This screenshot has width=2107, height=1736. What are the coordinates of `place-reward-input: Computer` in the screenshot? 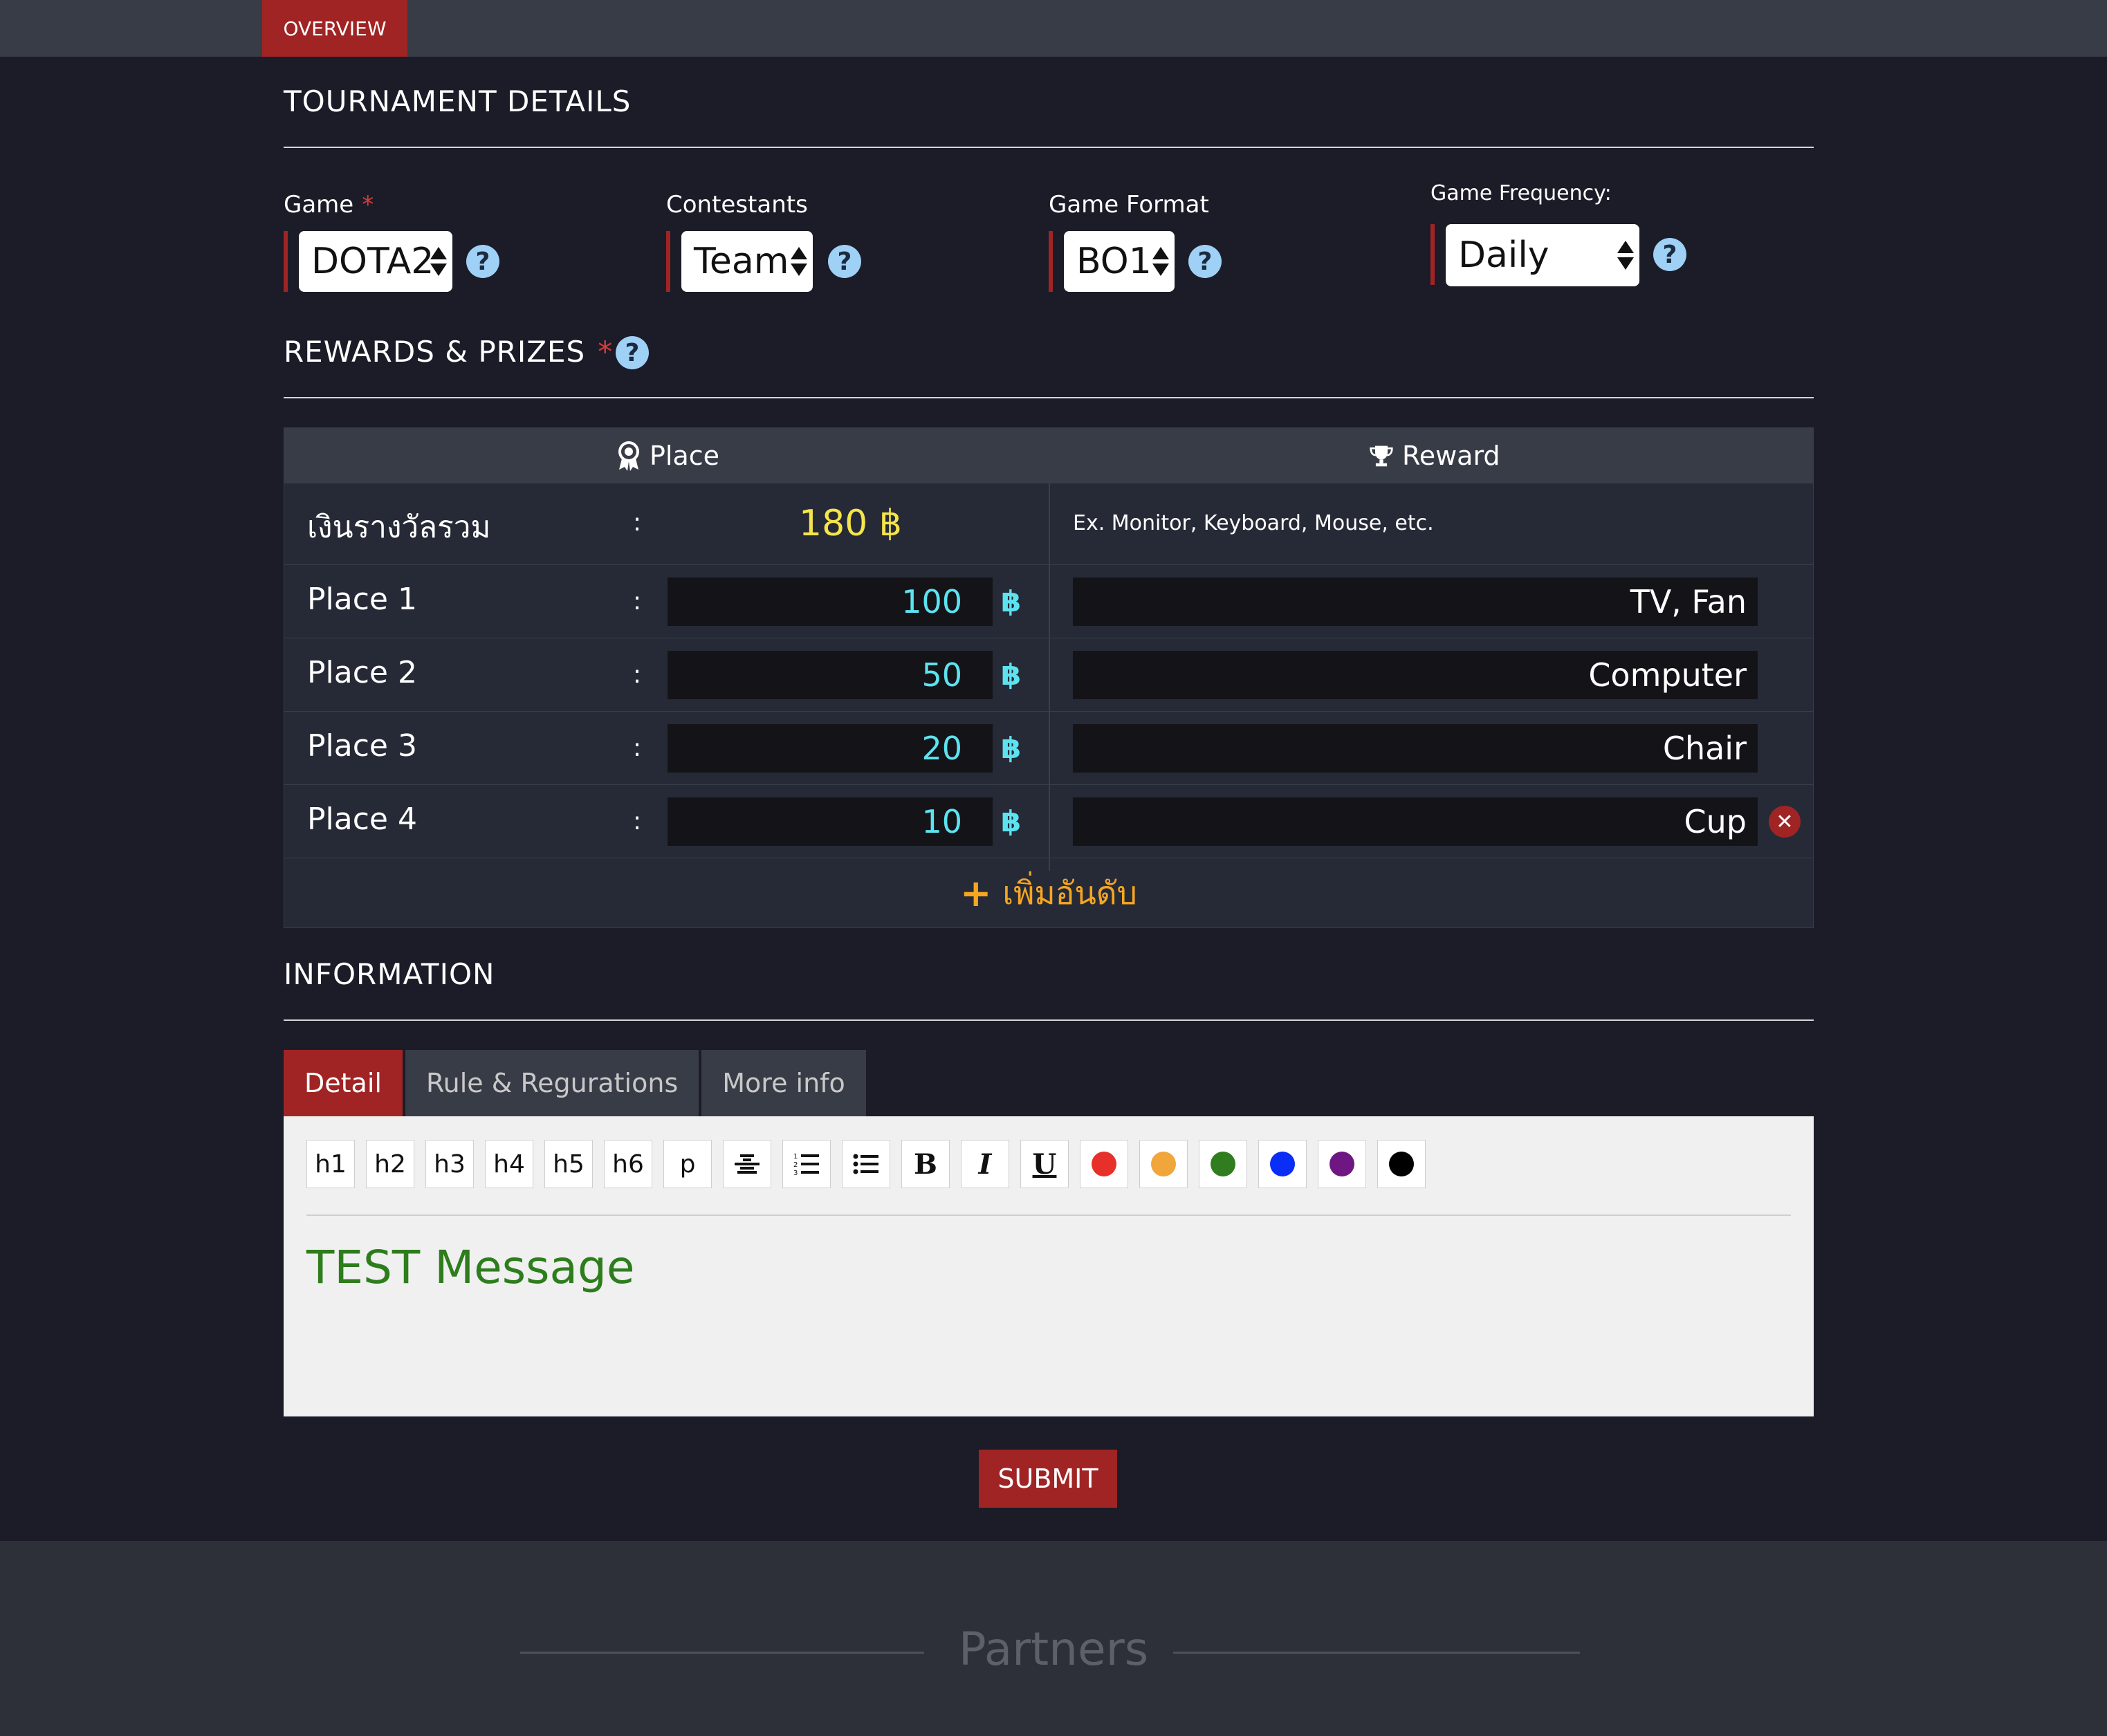 It's located at (1415, 675).